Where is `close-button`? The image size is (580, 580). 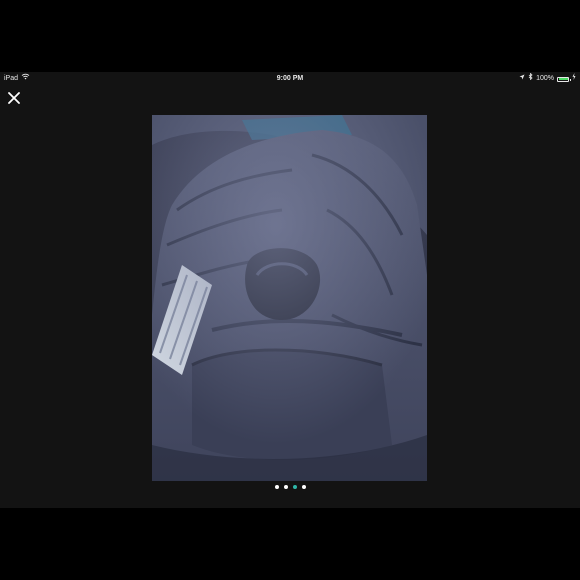 close-button is located at coordinates (14, 98).